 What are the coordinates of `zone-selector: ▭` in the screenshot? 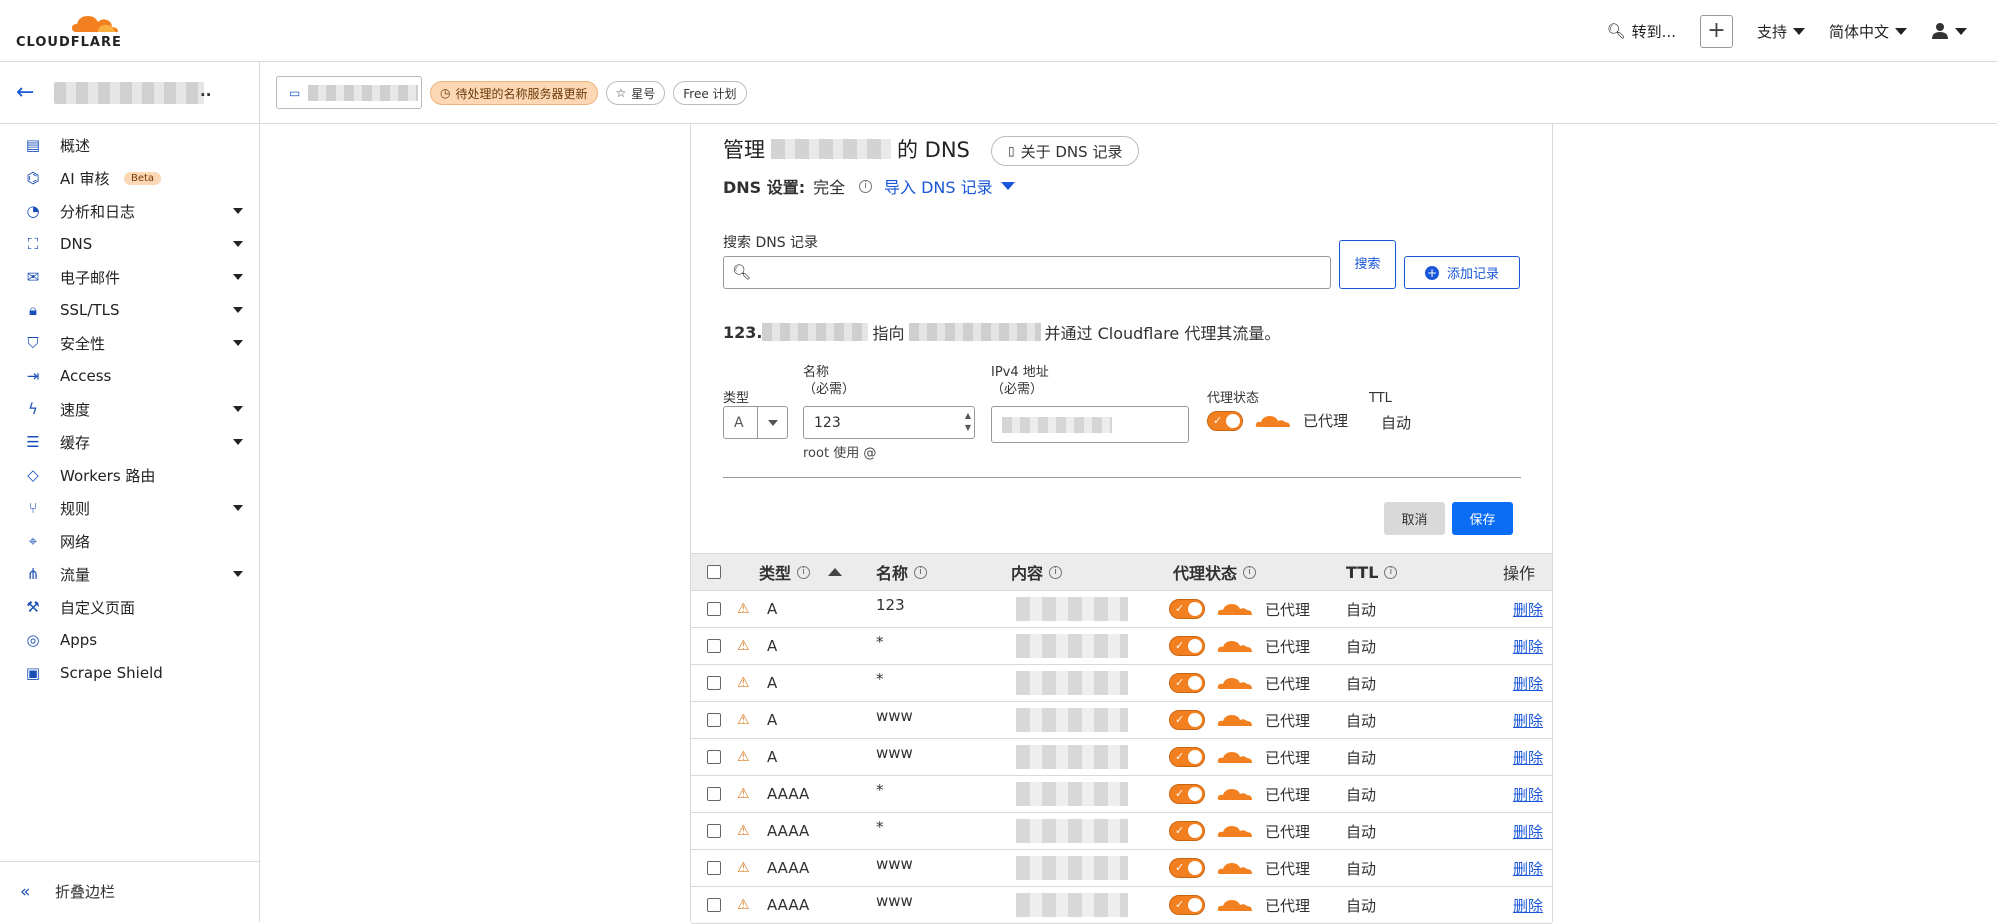 It's located at (349, 92).